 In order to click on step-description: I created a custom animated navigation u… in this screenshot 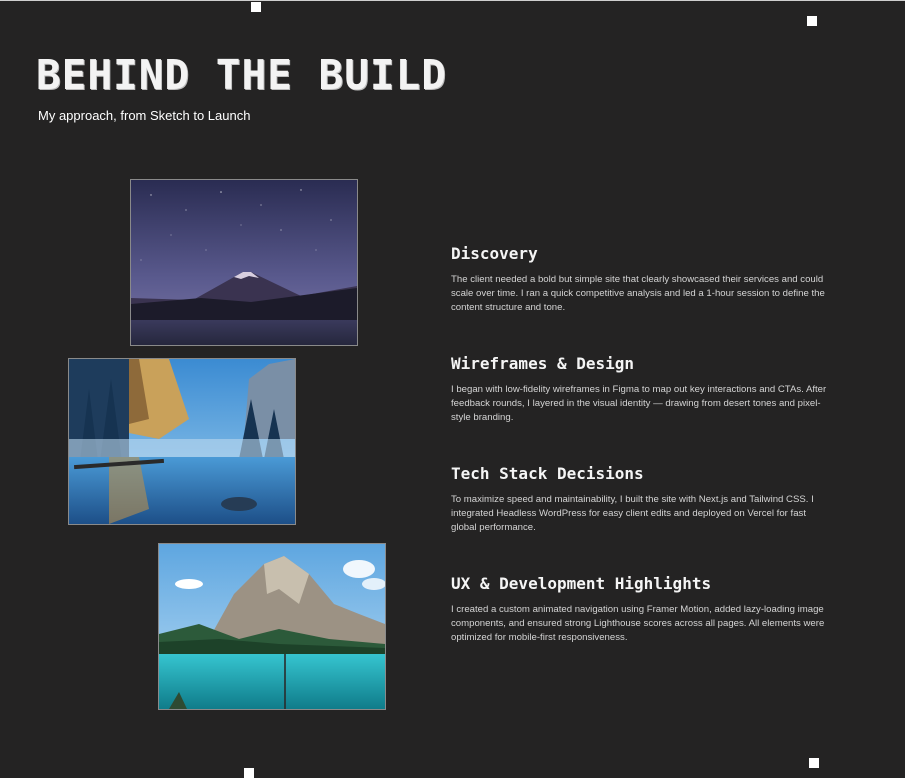, I will do `click(638, 623)`.